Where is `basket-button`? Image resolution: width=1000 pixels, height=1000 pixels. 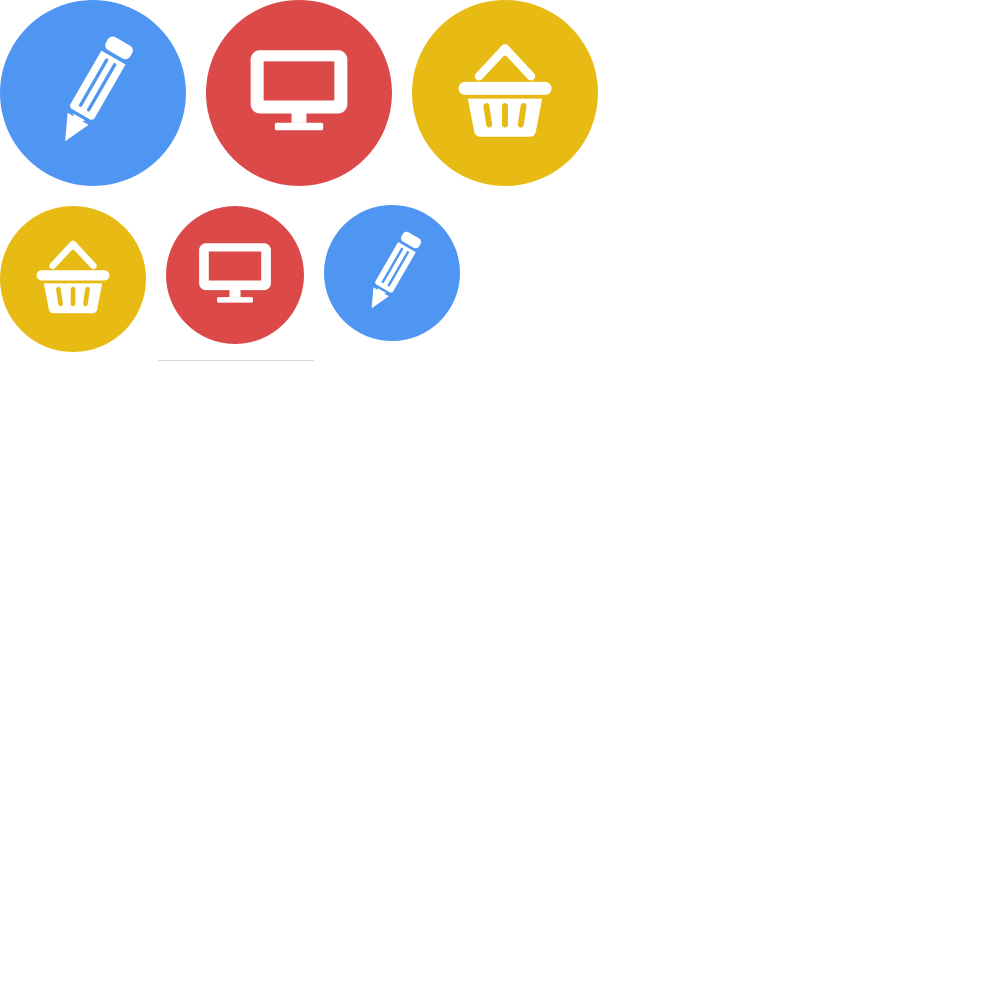 basket-button is located at coordinates (505, 93).